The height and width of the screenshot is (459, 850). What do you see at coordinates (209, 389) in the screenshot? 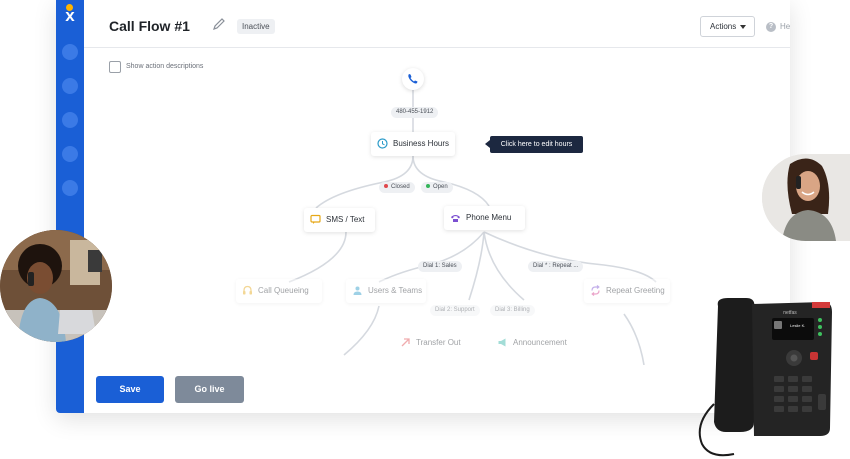
I see `go-live-button: Go live` at bounding box center [209, 389].